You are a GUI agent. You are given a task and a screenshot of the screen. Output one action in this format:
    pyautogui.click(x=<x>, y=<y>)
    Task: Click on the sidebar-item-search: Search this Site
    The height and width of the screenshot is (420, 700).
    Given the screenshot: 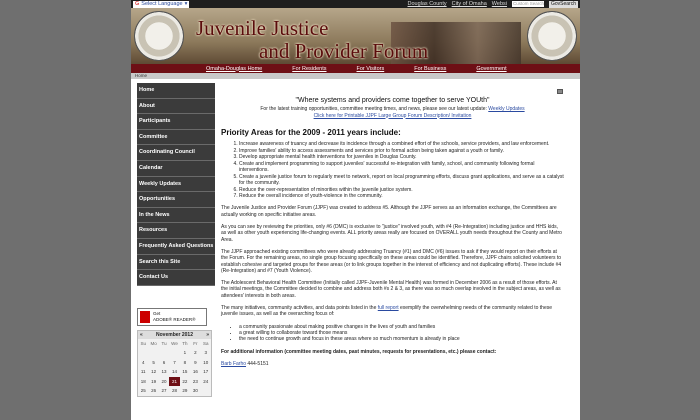 What is the action you would take?
    pyautogui.click(x=176, y=263)
    